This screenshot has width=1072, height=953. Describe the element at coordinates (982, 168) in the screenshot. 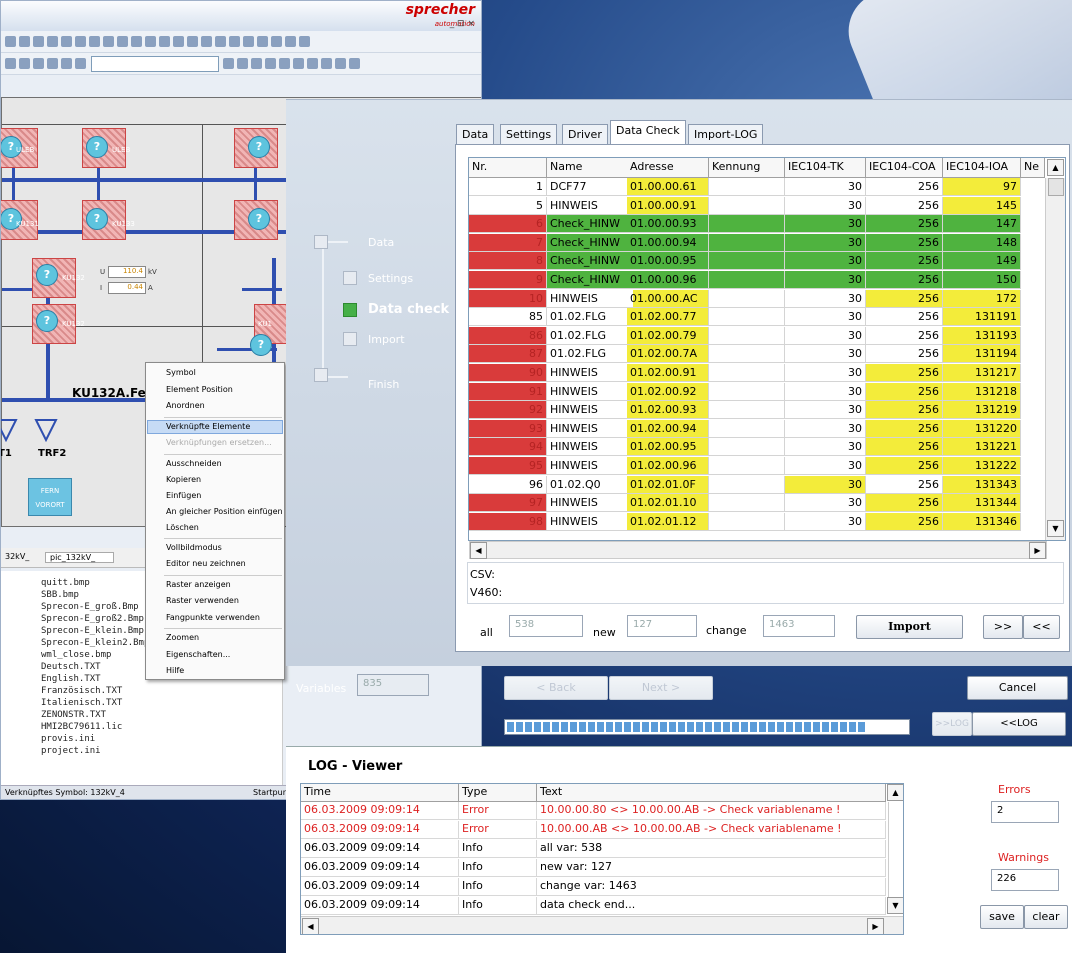

I see `column-header: IEC104-IOA` at that location.